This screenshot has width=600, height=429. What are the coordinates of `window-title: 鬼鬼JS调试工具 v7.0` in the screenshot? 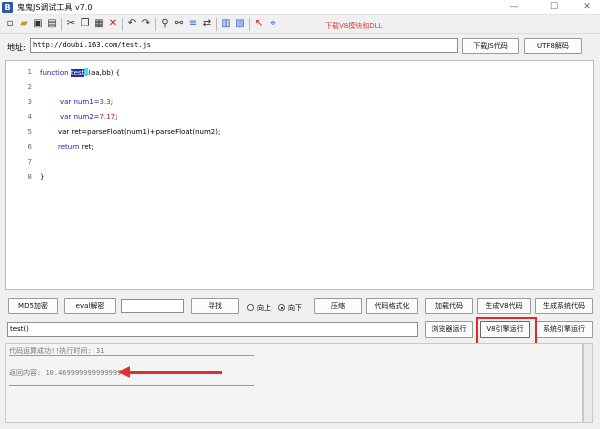 It's located at (55, 7).